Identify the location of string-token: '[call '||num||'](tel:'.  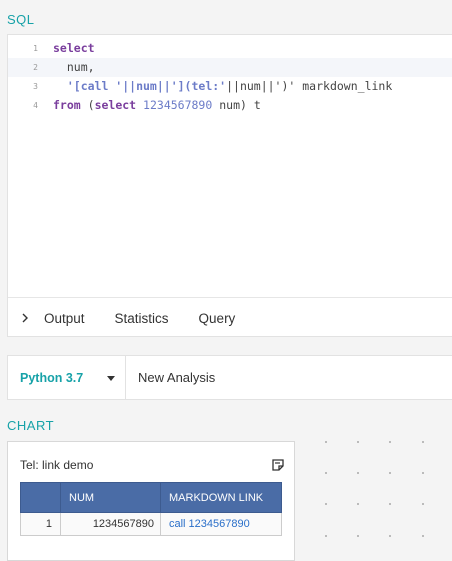
(140, 86).